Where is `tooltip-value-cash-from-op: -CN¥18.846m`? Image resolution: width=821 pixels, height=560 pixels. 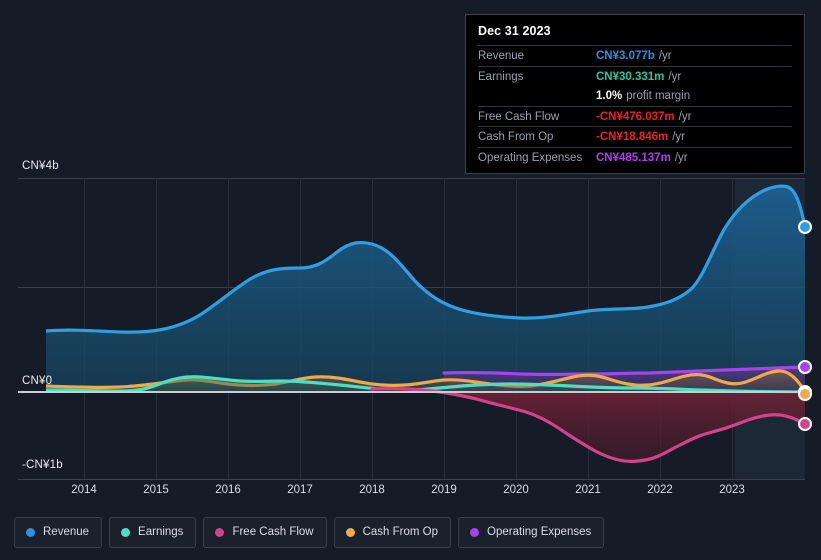
tooltip-value-cash-from-op: -CN¥18.846m is located at coordinates (632, 137).